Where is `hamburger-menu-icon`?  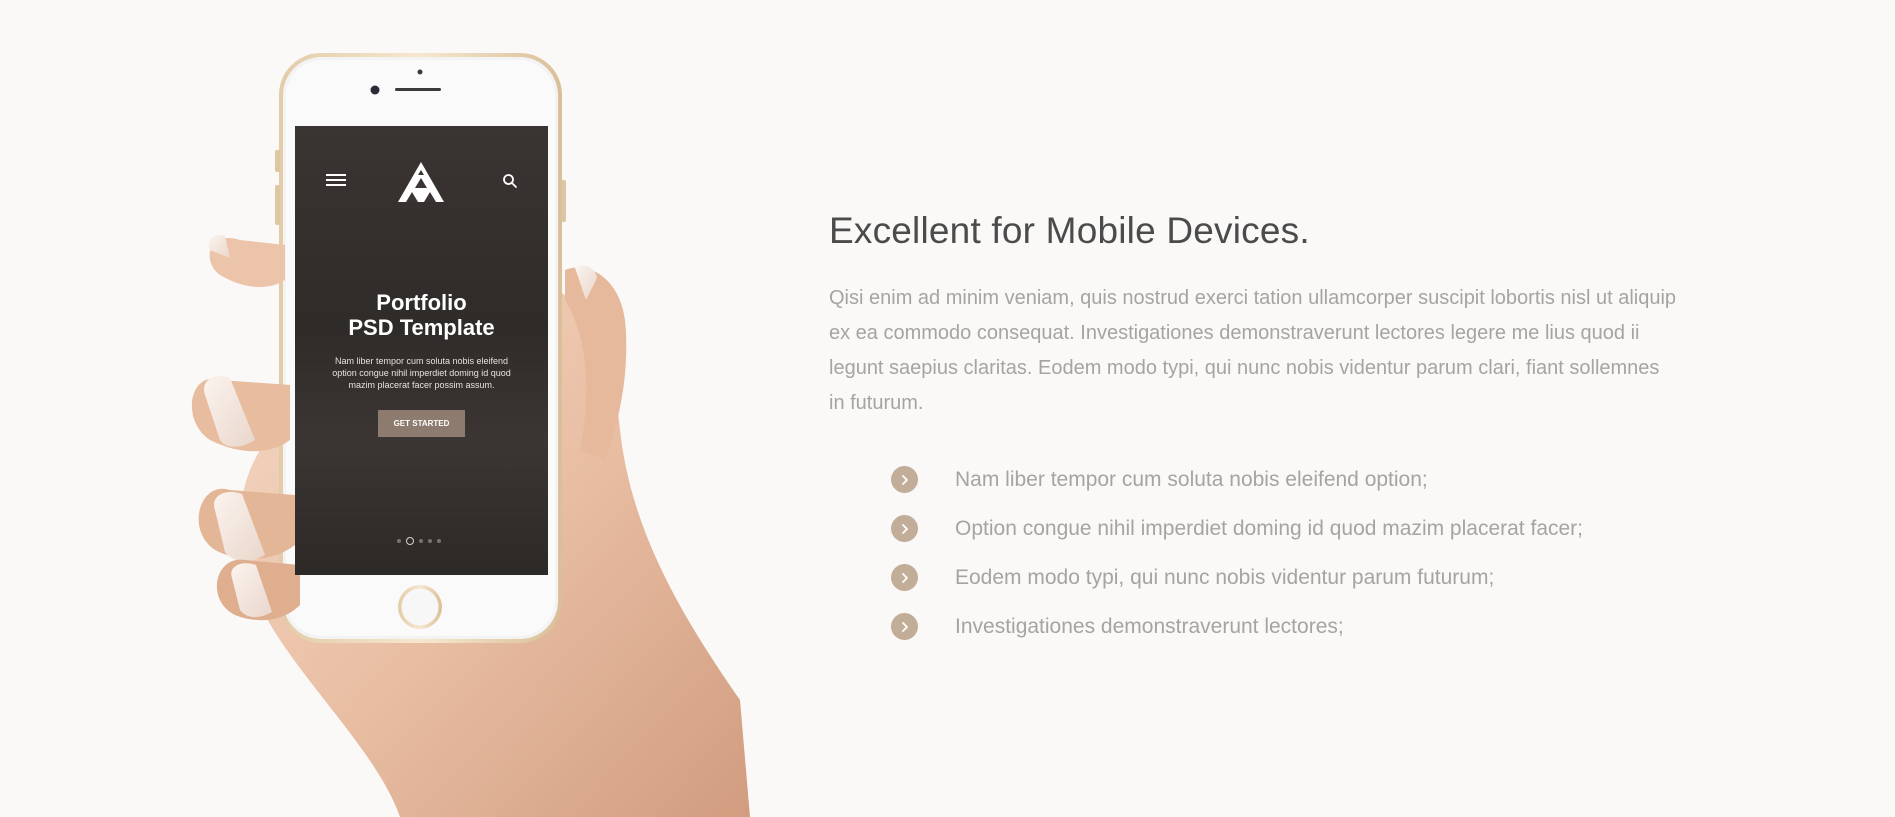 hamburger-menu-icon is located at coordinates (336, 181).